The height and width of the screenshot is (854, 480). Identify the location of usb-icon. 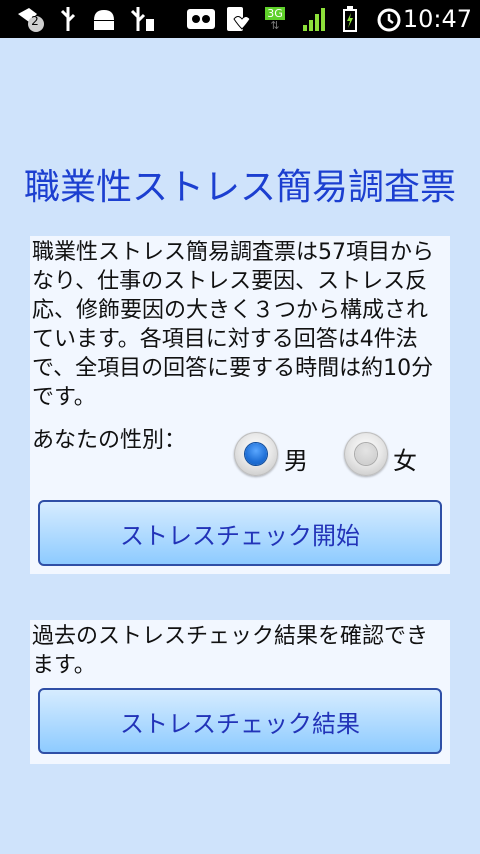
(68, 19).